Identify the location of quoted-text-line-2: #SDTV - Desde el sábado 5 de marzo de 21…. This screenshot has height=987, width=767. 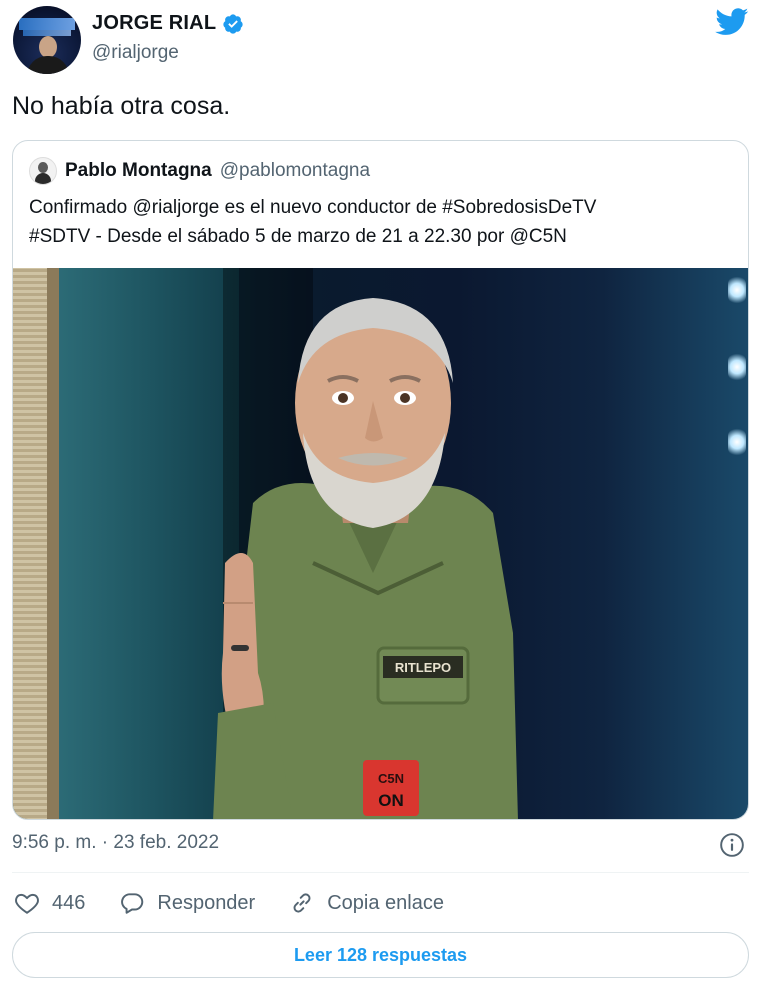
(298, 236).